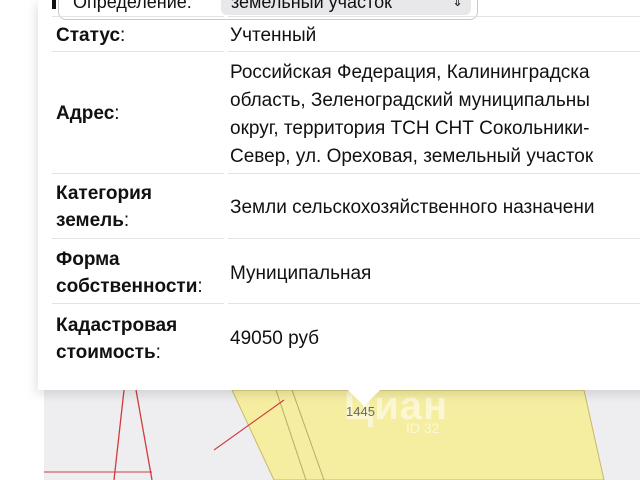 The height and width of the screenshot is (480, 640). What do you see at coordinates (273, 35) in the screenshot?
I see `status-value: Учтенный` at bounding box center [273, 35].